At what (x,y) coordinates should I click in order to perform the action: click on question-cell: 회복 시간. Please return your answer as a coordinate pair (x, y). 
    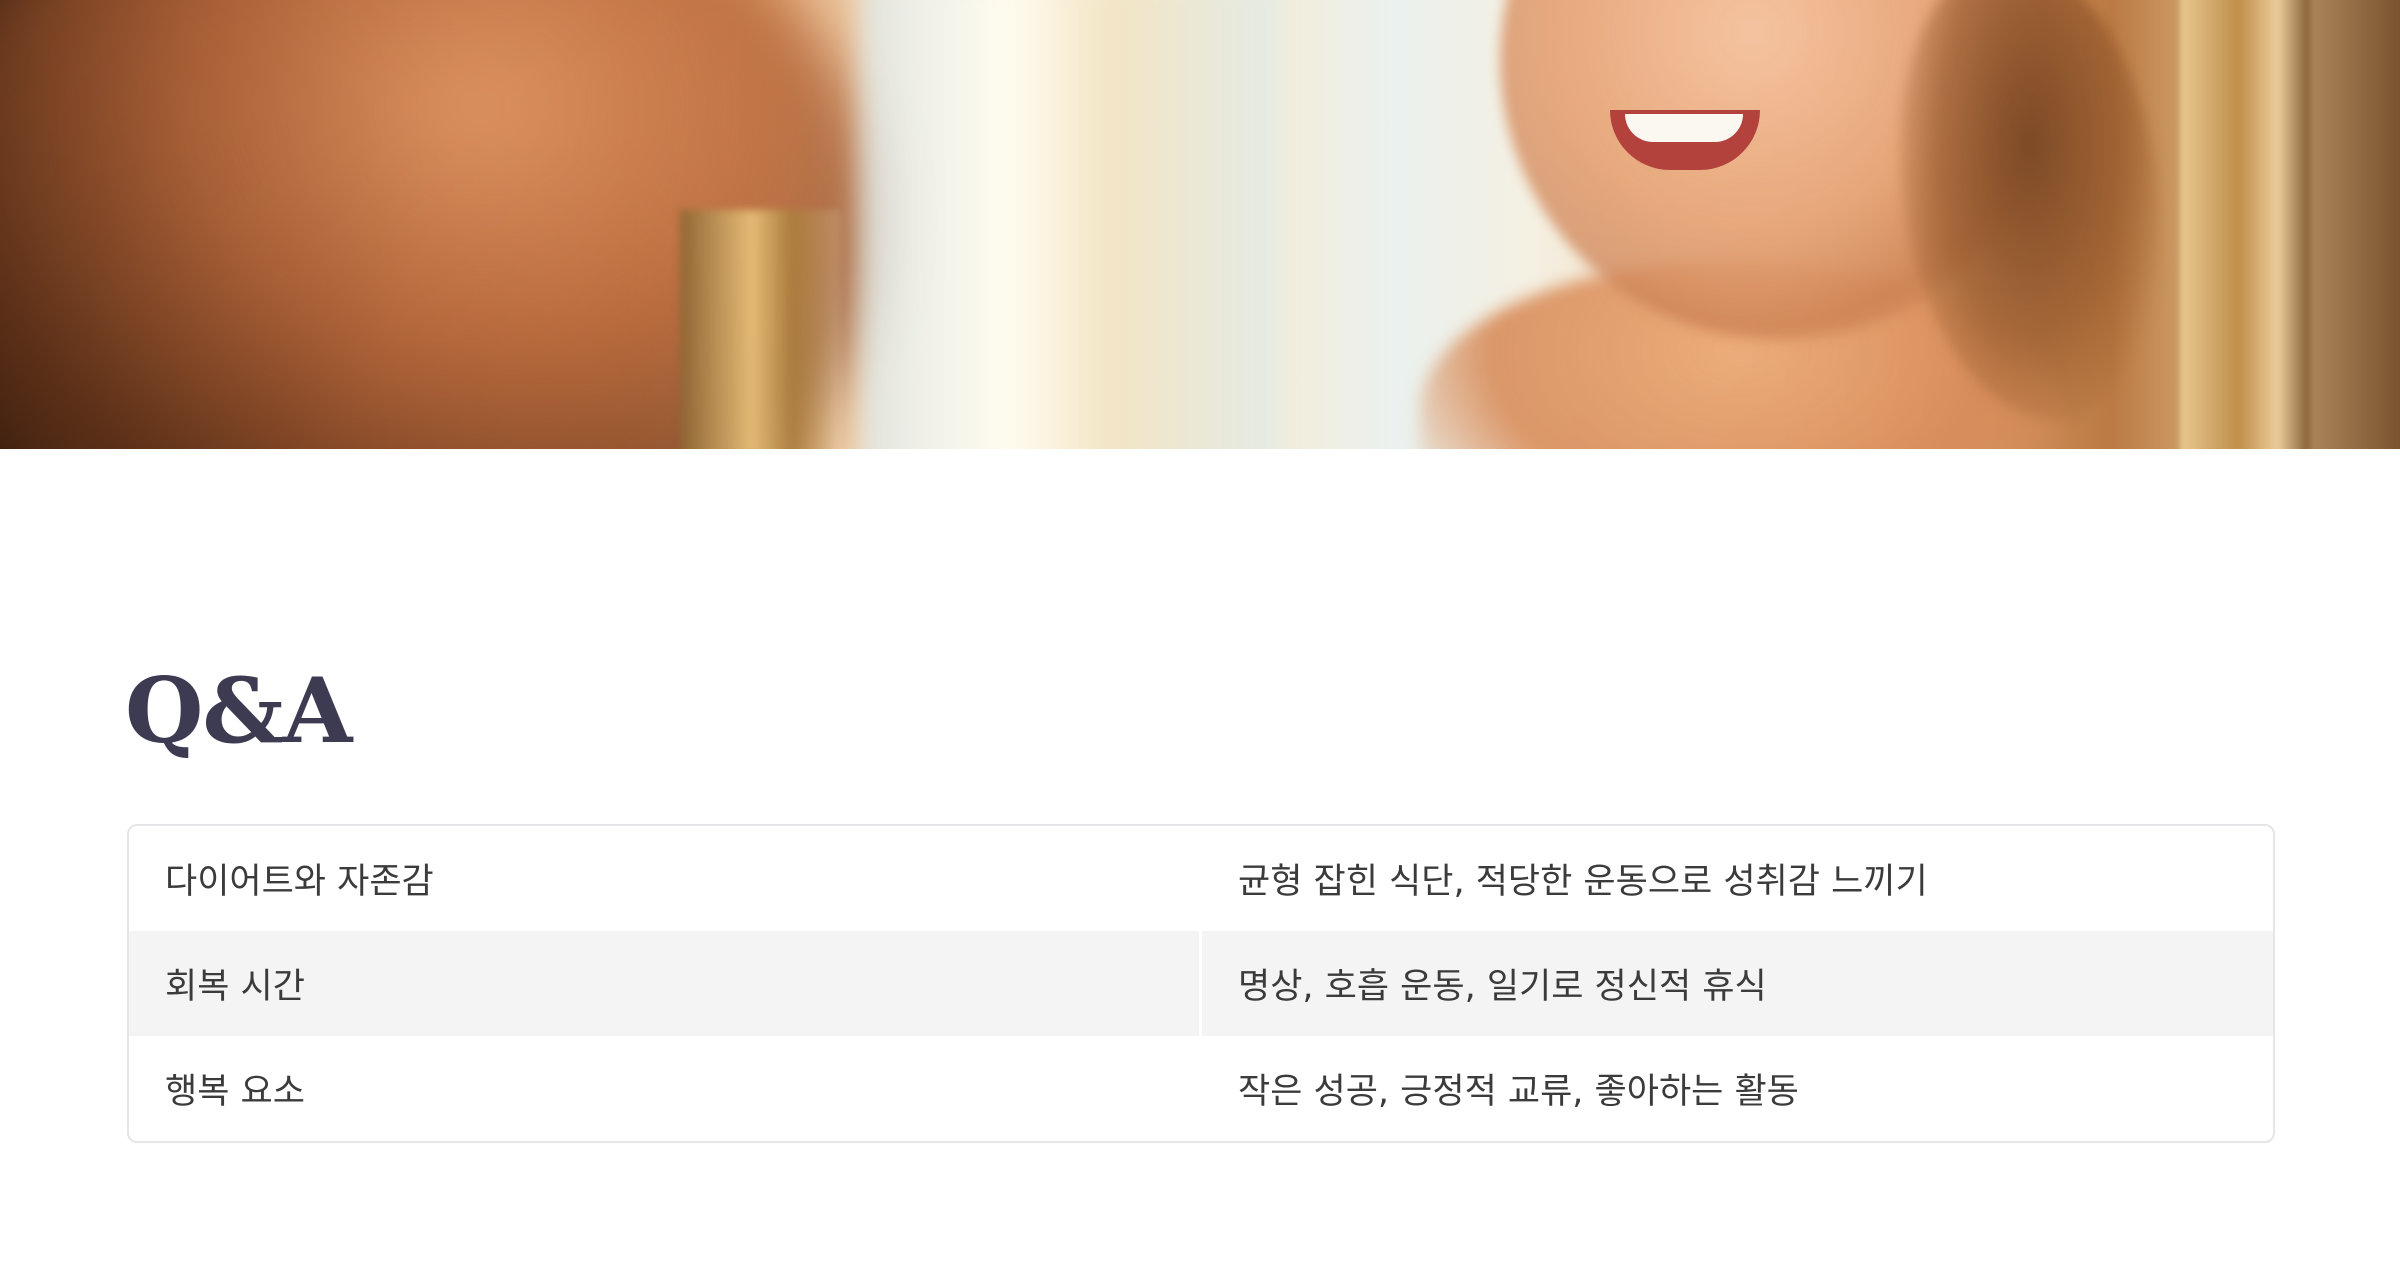
    Looking at the image, I should click on (665, 983).